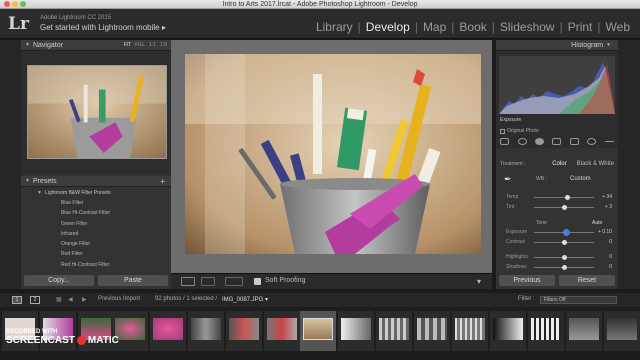 This screenshot has height=360, width=640. Describe the element at coordinates (76, 18) in the screenshot. I see `app-name: Adobe Lightroom CC 2015` at that location.